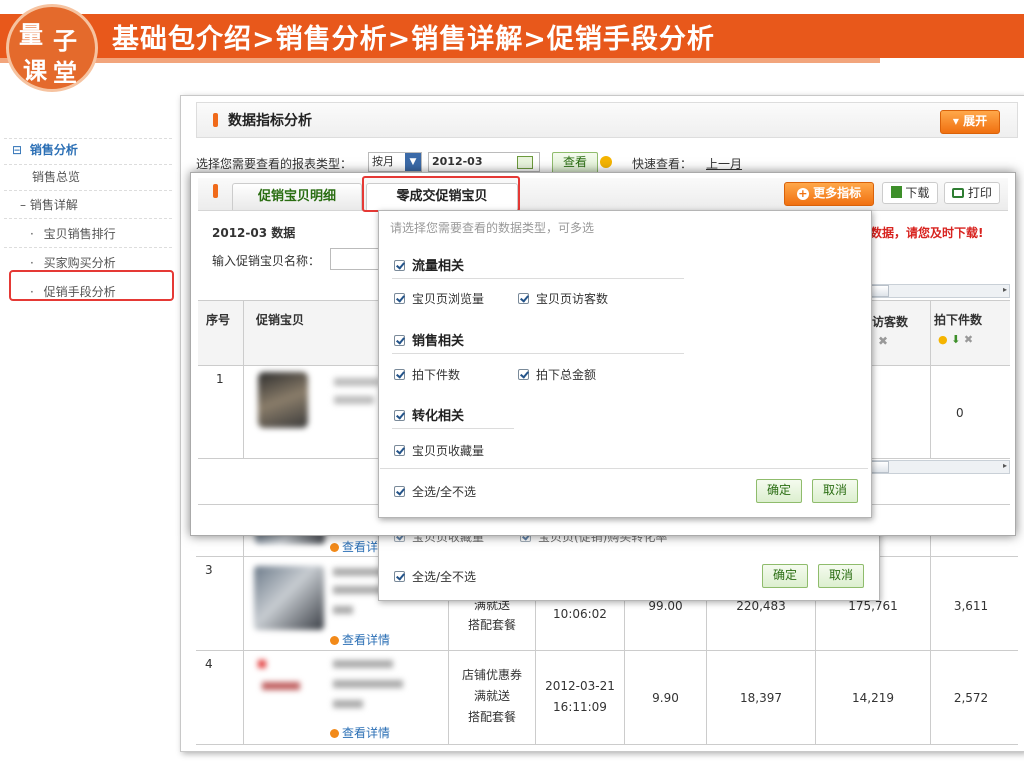 Image resolution: width=1024 pixels, height=768 pixels. What do you see at coordinates (429, 264) in the screenshot?
I see `group-traffic: 流量相关` at bounding box center [429, 264].